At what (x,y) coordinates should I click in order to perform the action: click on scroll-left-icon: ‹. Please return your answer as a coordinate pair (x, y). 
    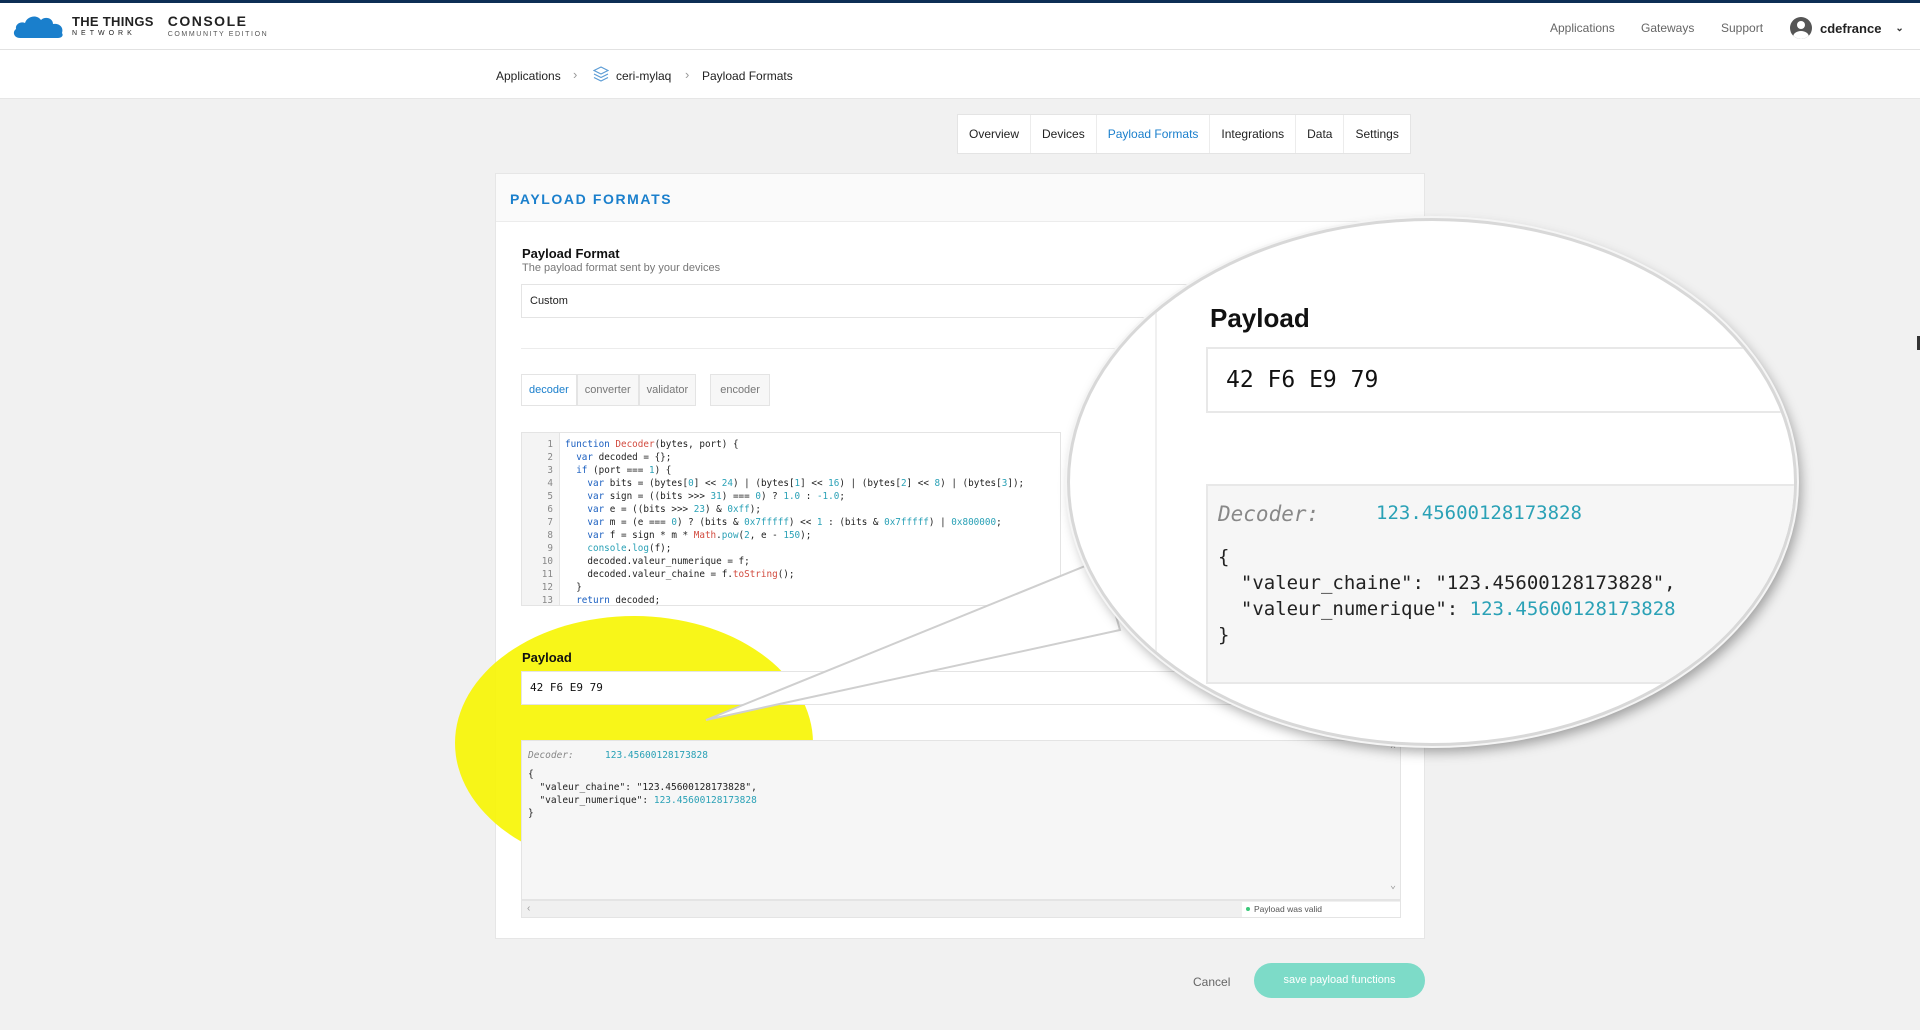
    Looking at the image, I should click on (528, 908).